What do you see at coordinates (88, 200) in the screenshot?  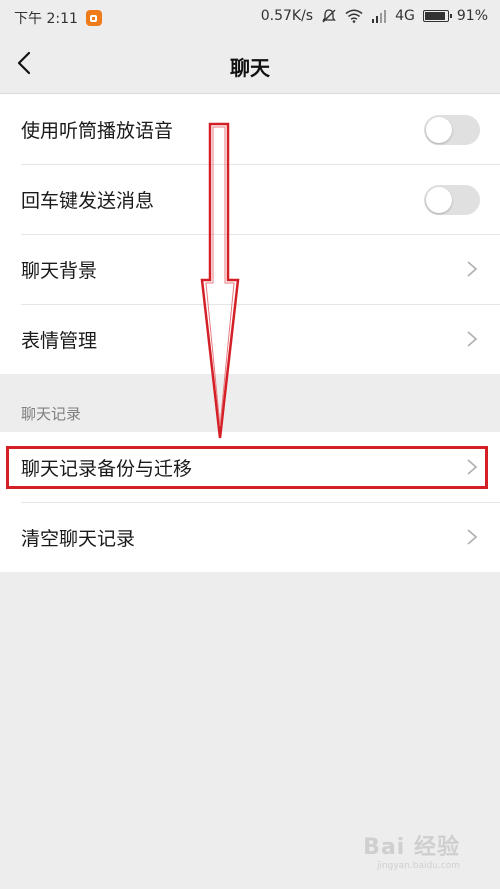 I see `setting-label: 回车键发送消息` at bounding box center [88, 200].